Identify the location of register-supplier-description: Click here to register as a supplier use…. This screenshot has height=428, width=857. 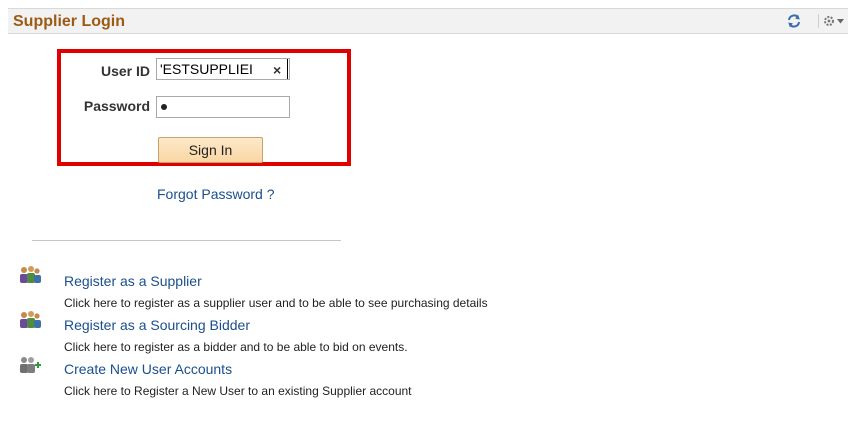
(276, 303).